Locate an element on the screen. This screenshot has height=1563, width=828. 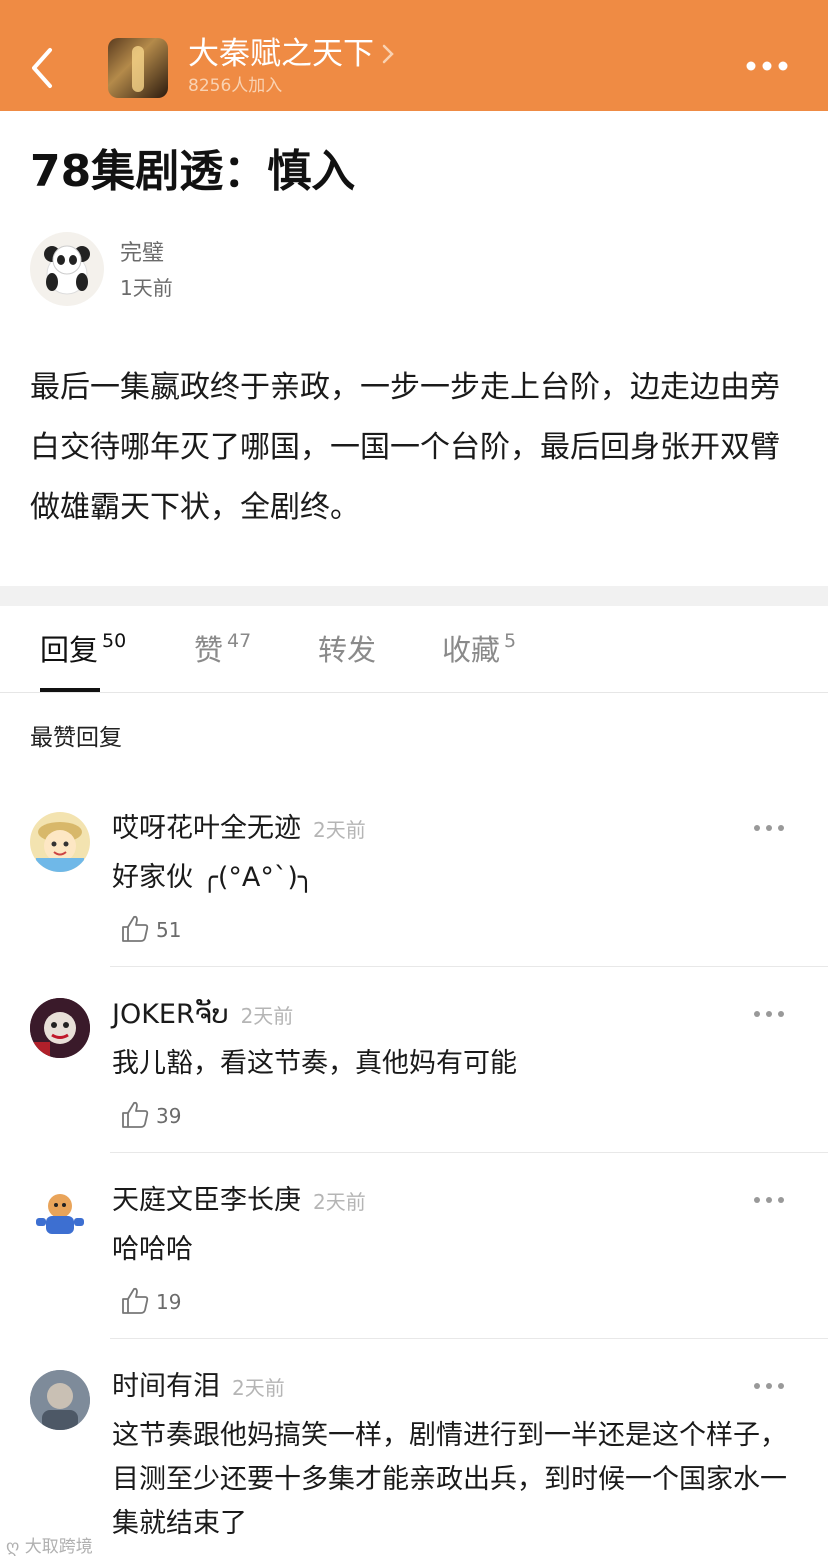
tab-favorites: 收藏 5 is located at coordinates (479, 650).